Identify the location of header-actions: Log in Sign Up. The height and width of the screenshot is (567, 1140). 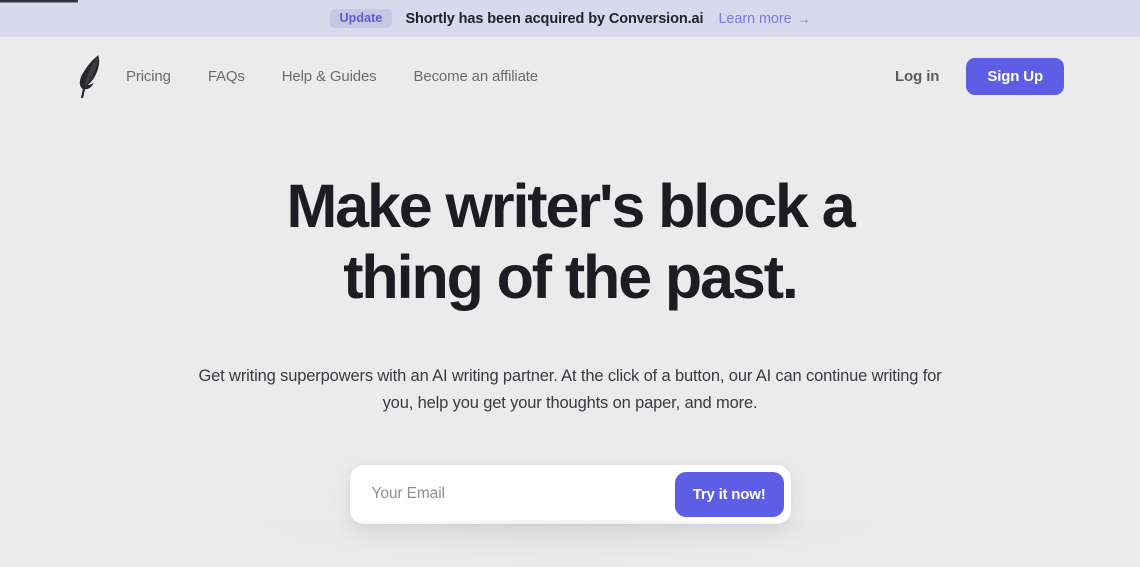
(979, 76).